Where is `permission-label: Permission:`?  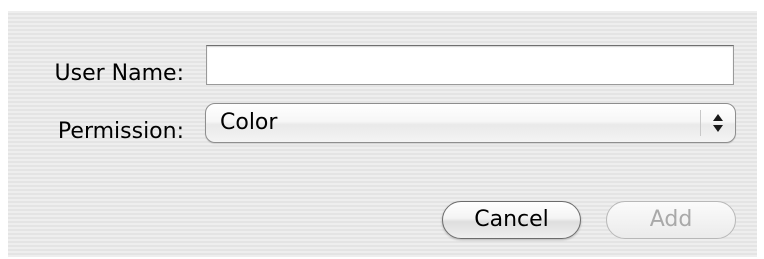 permission-label: Permission: is located at coordinates (120, 131).